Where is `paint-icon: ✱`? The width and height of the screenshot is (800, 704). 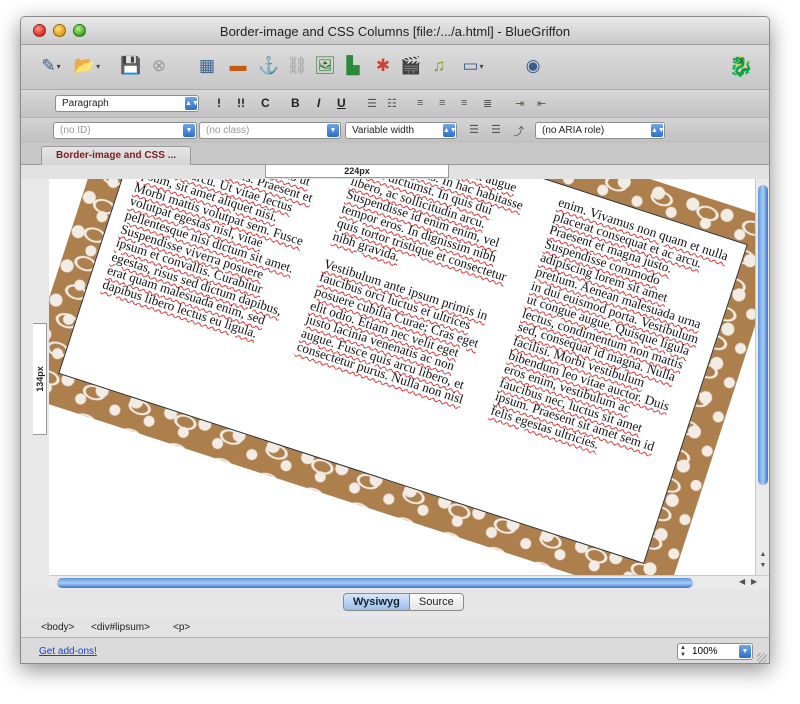
paint-icon: ✱ is located at coordinates (383, 66).